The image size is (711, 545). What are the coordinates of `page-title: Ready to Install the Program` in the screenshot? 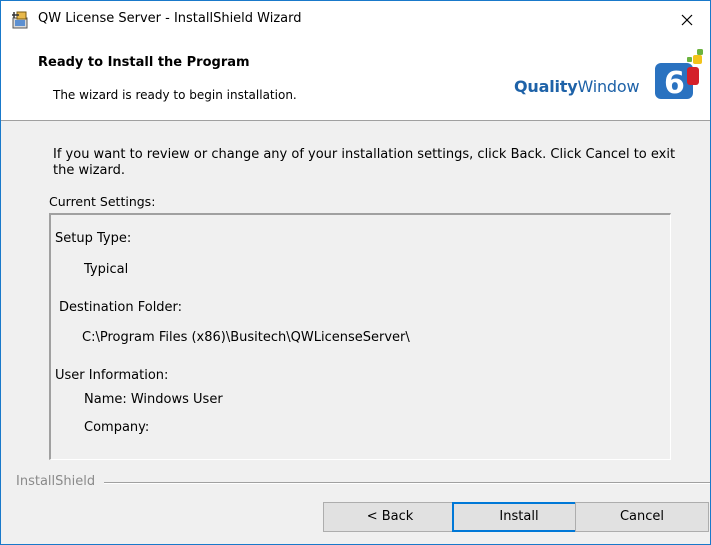 It's located at (144, 62).